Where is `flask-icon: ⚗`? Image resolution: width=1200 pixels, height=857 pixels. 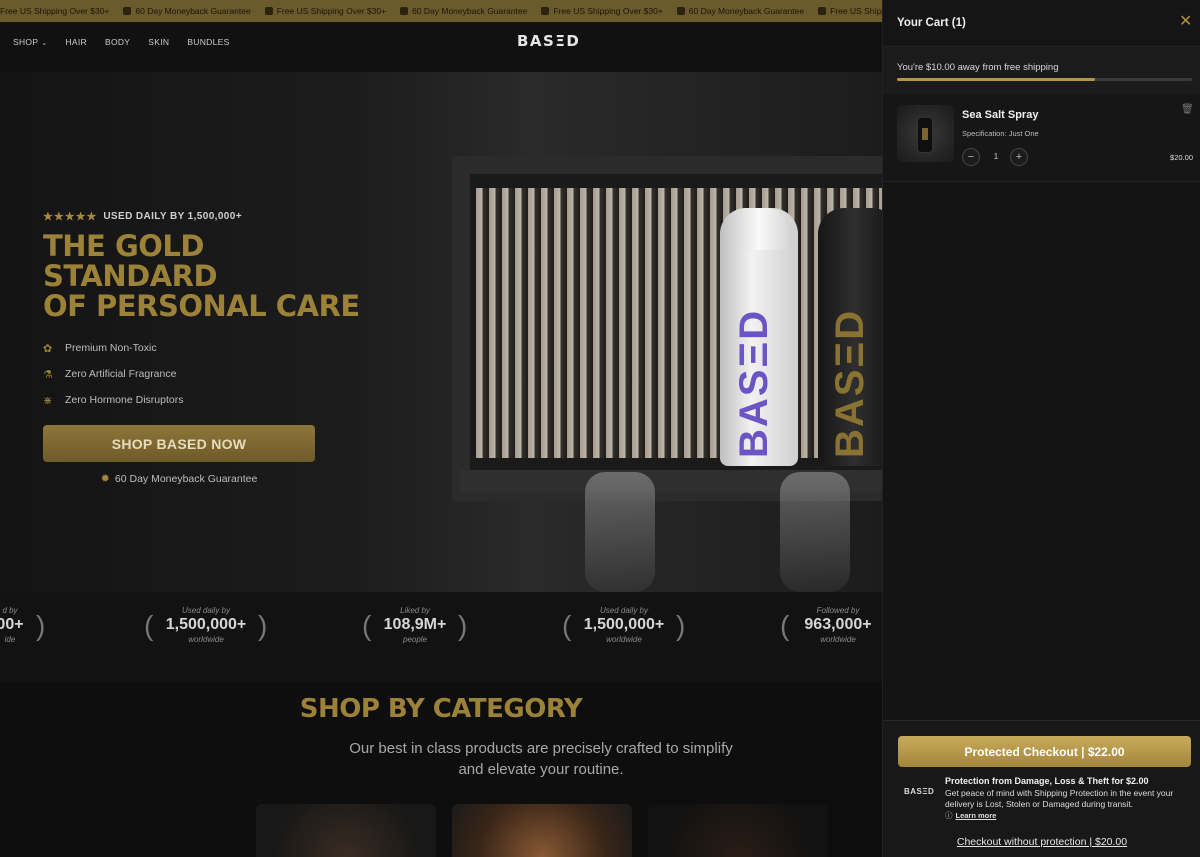 flask-icon: ⚗ is located at coordinates (48, 374).